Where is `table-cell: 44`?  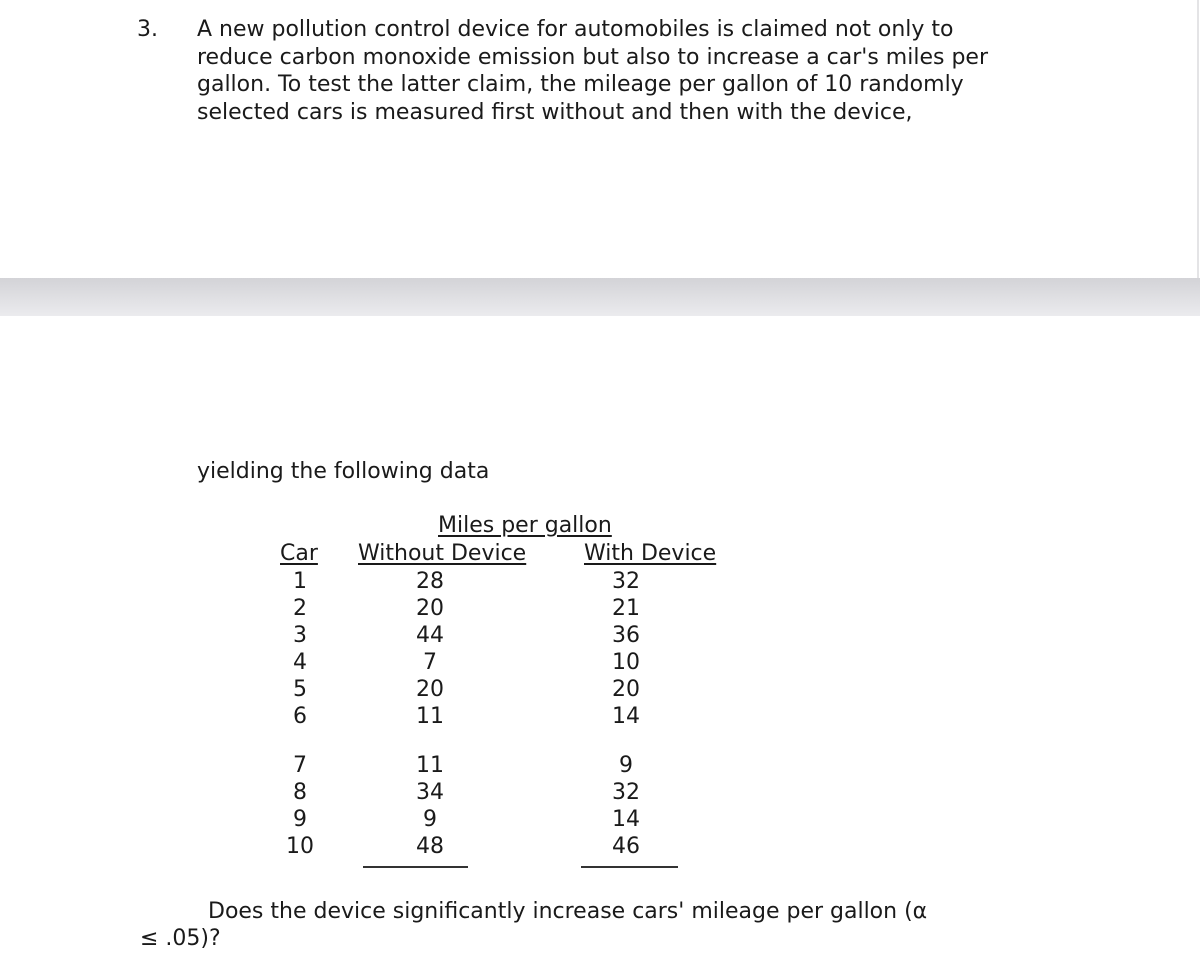
table-cell: 44 is located at coordinates (430, 635).